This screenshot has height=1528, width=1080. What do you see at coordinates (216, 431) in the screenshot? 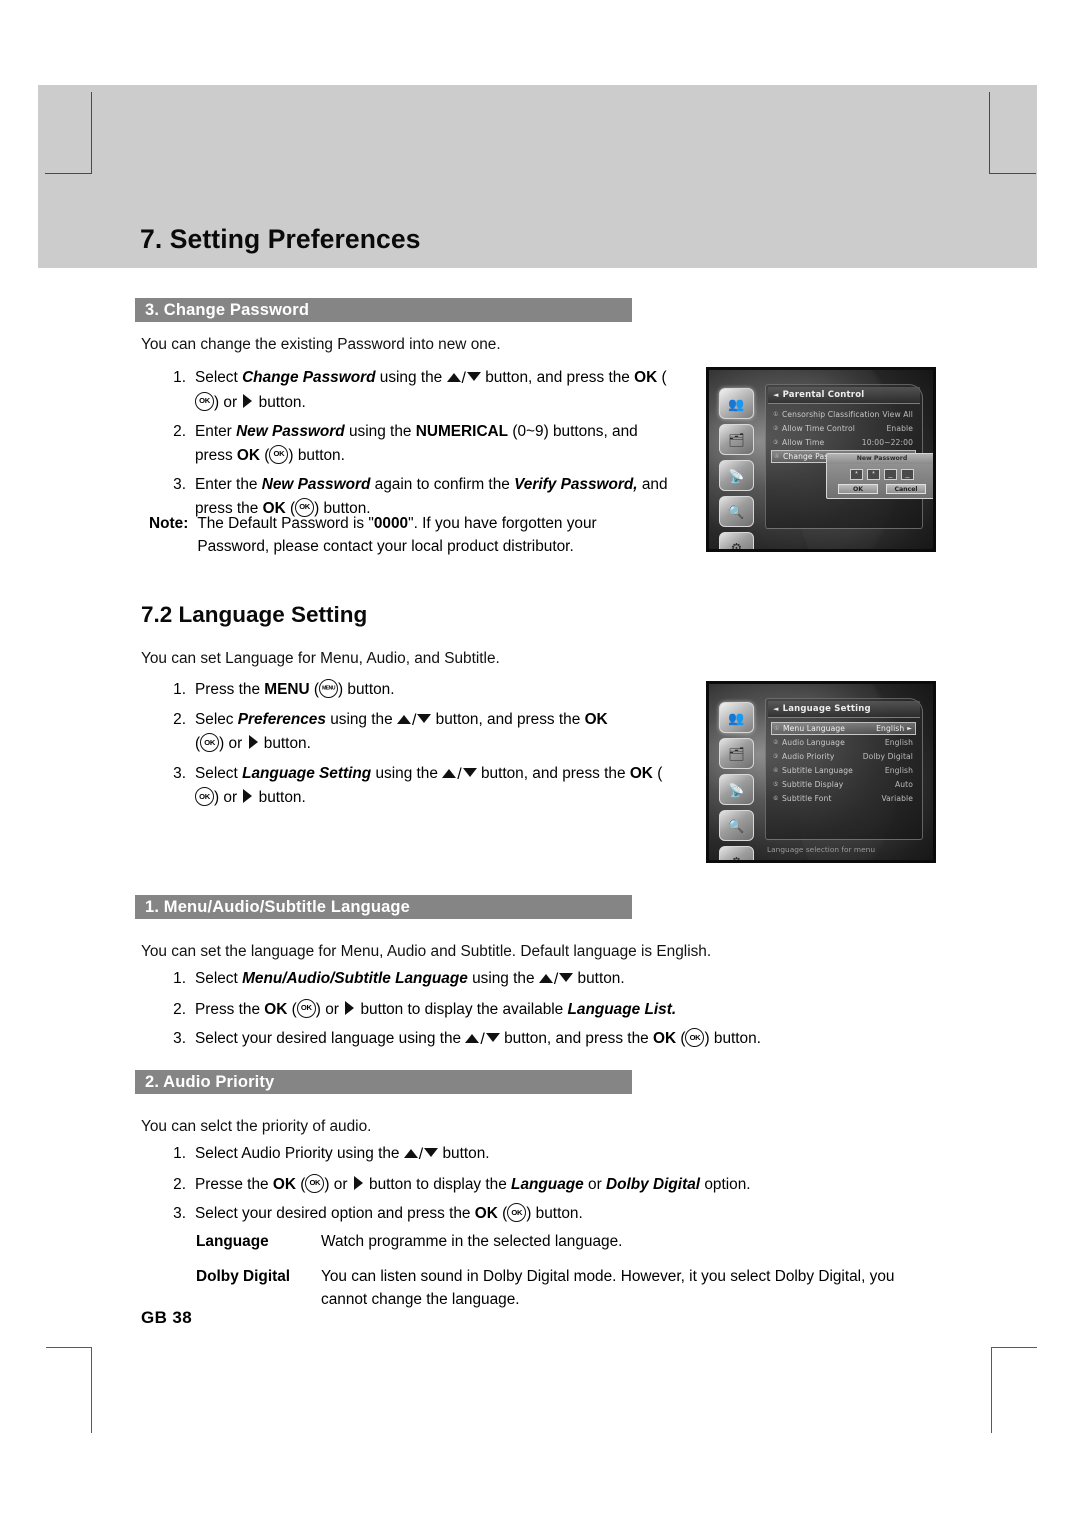
I see `step-text-part: Enter` at bounding box center [216, 431].